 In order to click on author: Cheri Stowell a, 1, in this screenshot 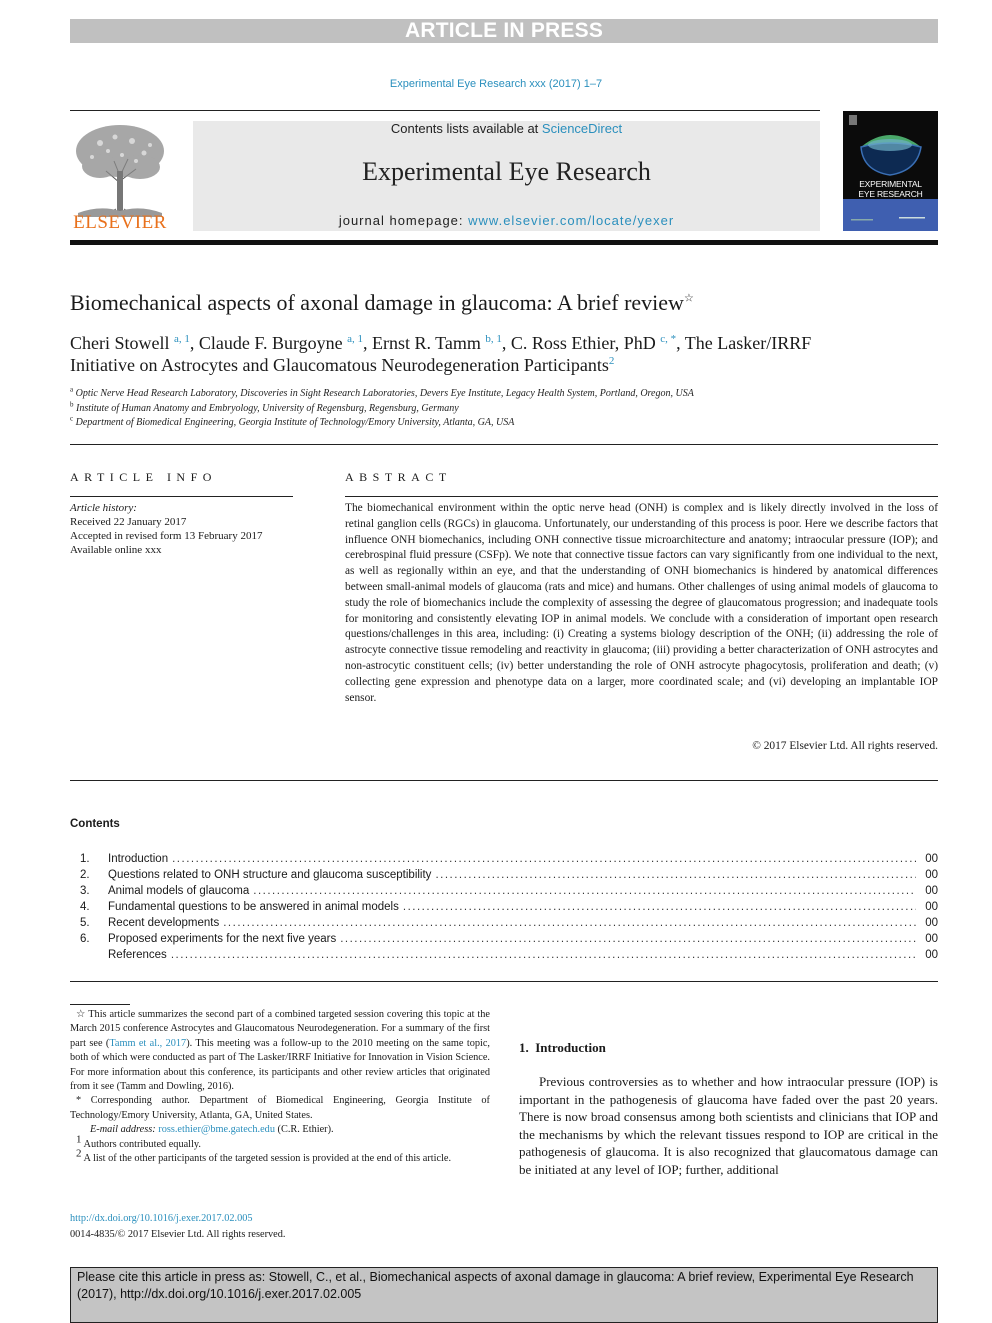, I will do `click(134, 343)`.